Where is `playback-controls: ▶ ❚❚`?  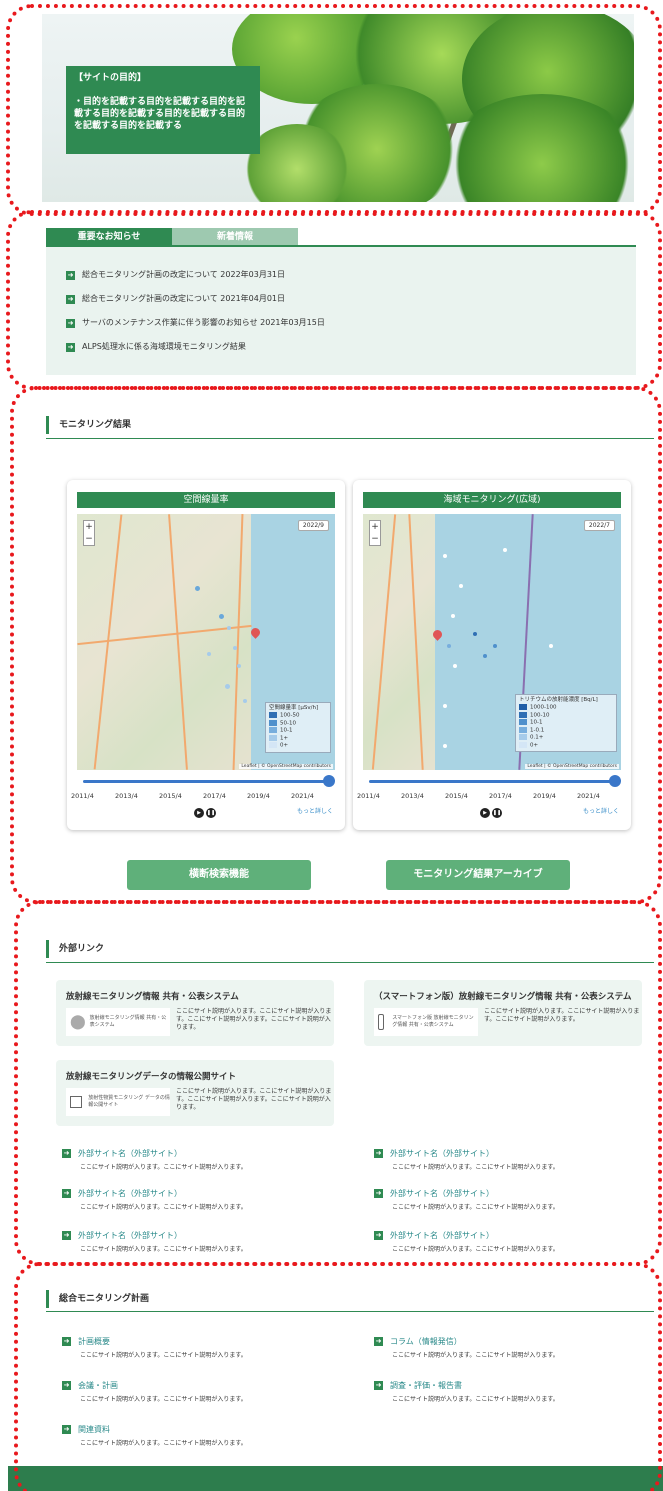
playback-controls: ▶ ❚❚ is located at coordinates (492, 813).